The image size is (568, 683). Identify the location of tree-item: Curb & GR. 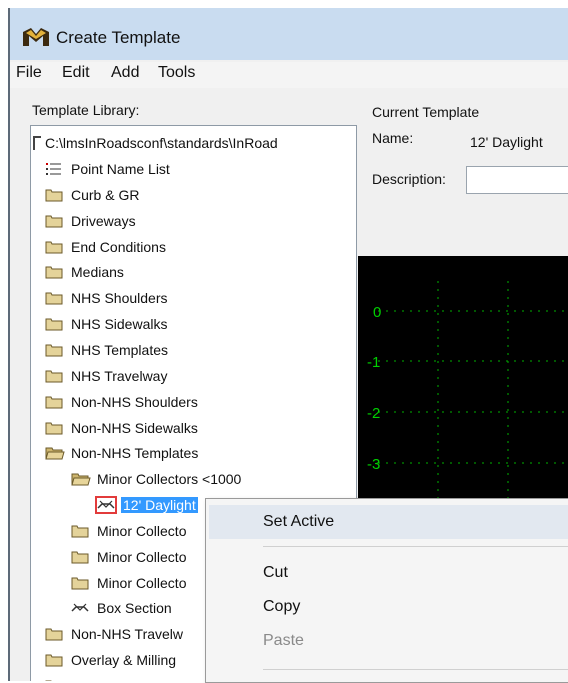
(93, 195).